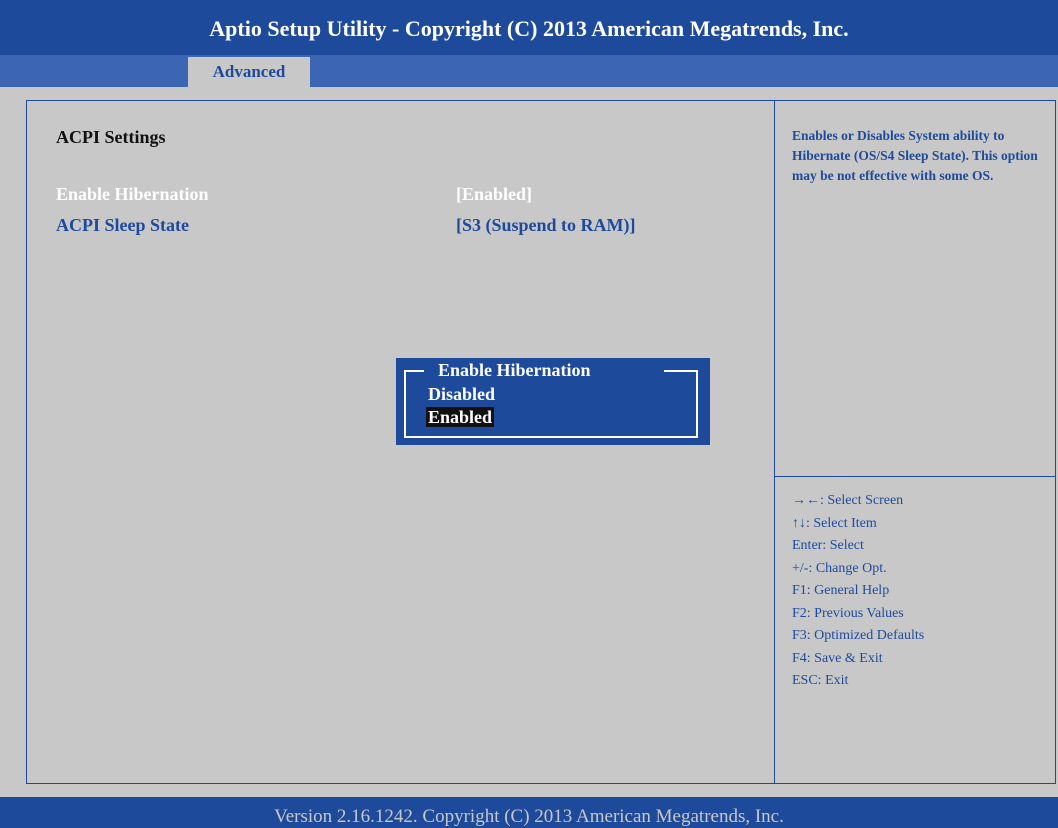  I want to click on tab-strip, so click(529, 71).